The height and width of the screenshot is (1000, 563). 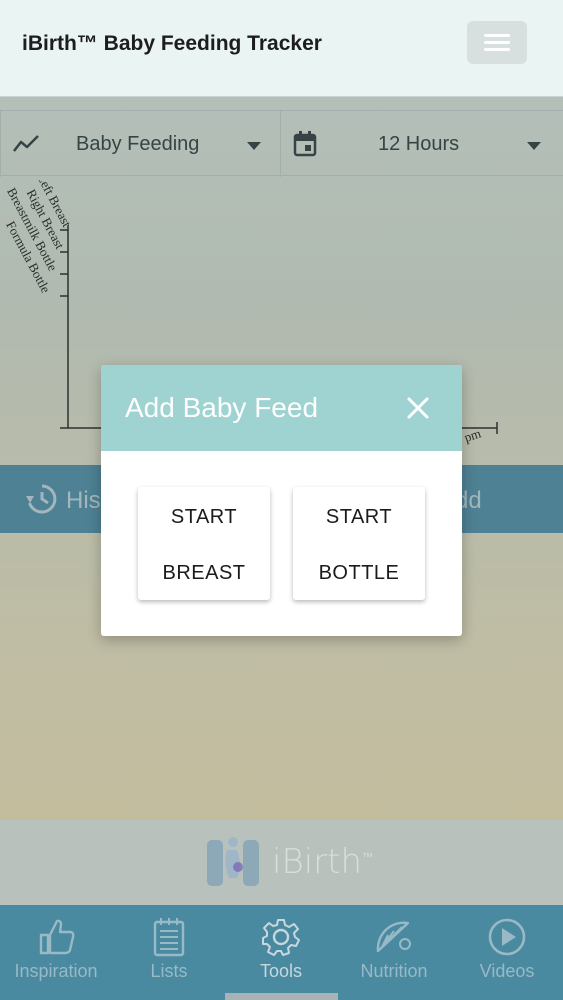 What do you see at coordinates (497, 42) in the screenshot?
I see `menu-button` at bounding box center [497, 42].